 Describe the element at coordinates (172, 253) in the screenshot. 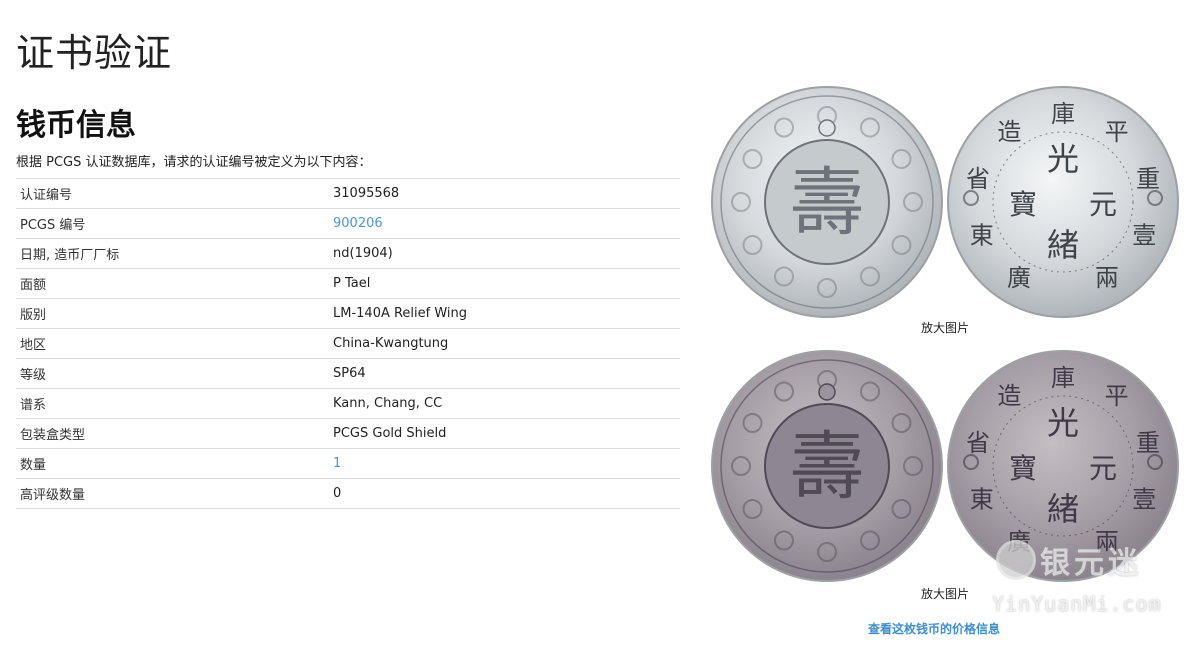

I see `row-label: 日期, 造币厂厂标` at that location.